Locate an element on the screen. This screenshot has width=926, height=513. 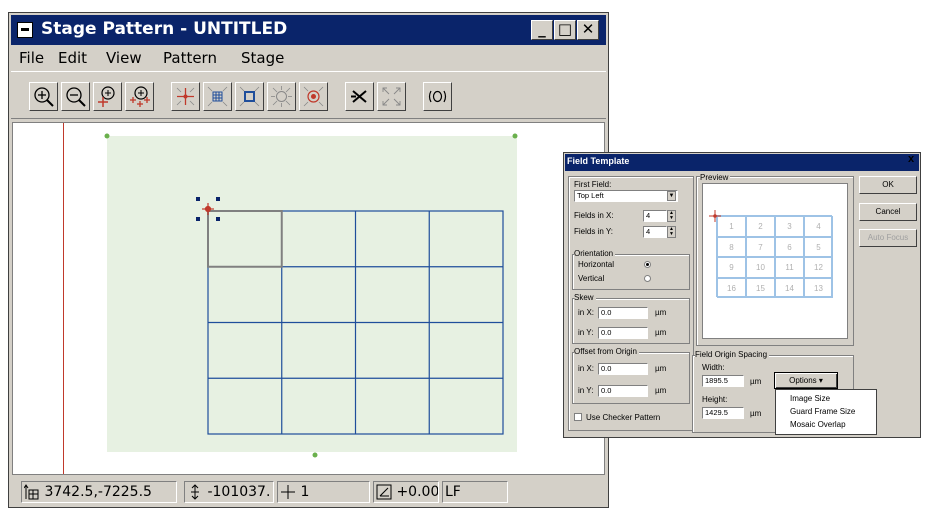
origin-button is located at coordinates (185, 96).